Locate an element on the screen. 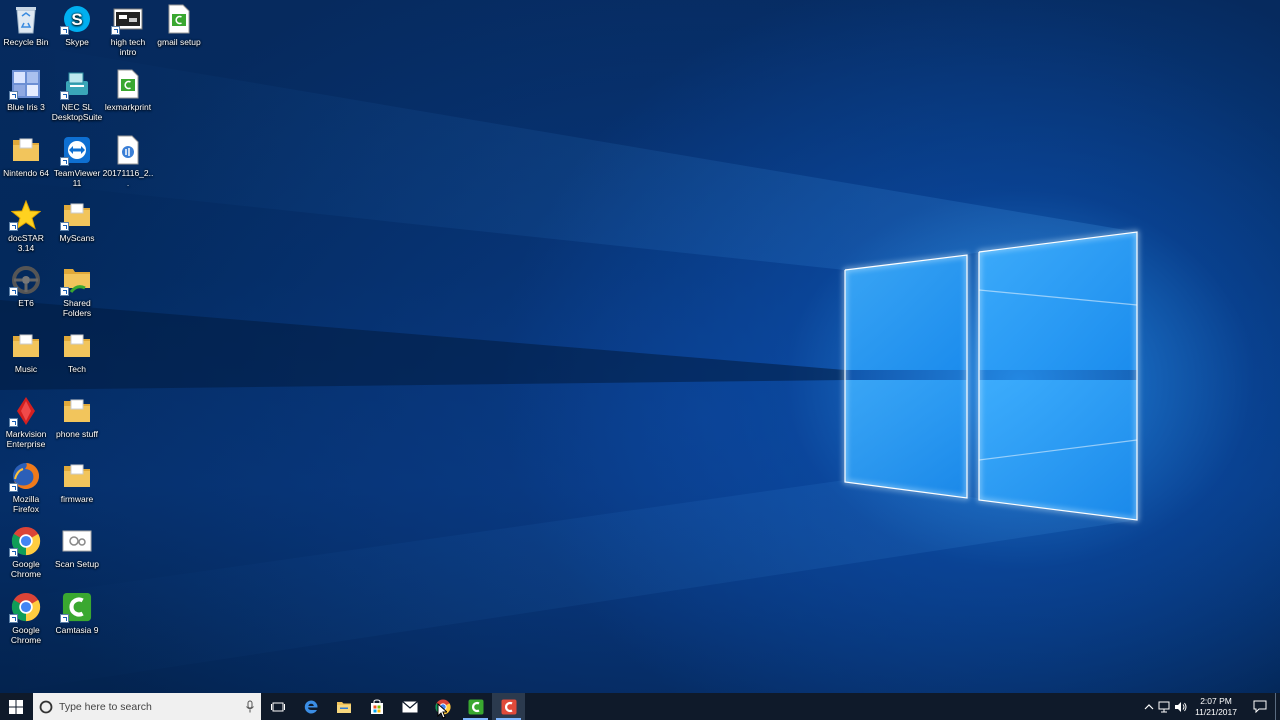 The height and width of the screenshot is (720, 1280). edge-icon is located at coordinates (311, 706).